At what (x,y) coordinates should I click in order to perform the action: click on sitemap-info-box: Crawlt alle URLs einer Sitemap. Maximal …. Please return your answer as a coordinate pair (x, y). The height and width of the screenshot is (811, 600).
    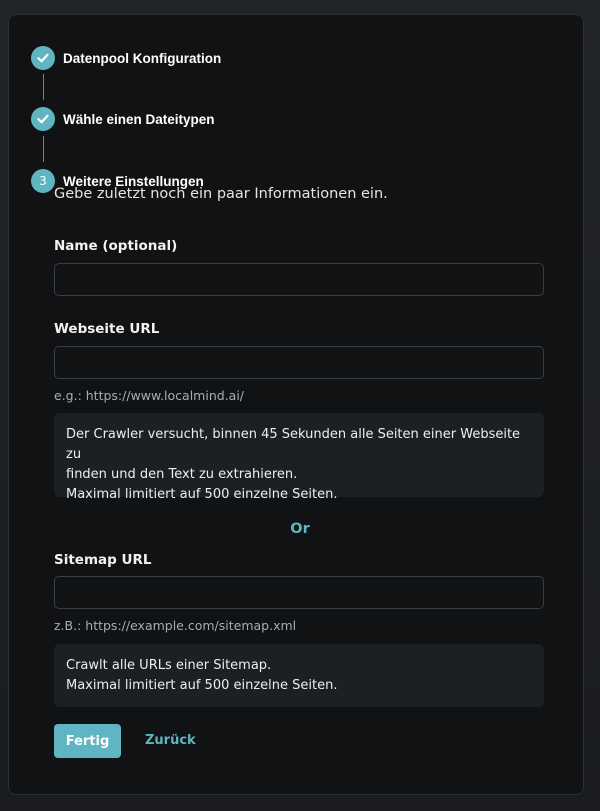
    Looking at the image, I should click on (299, 675).